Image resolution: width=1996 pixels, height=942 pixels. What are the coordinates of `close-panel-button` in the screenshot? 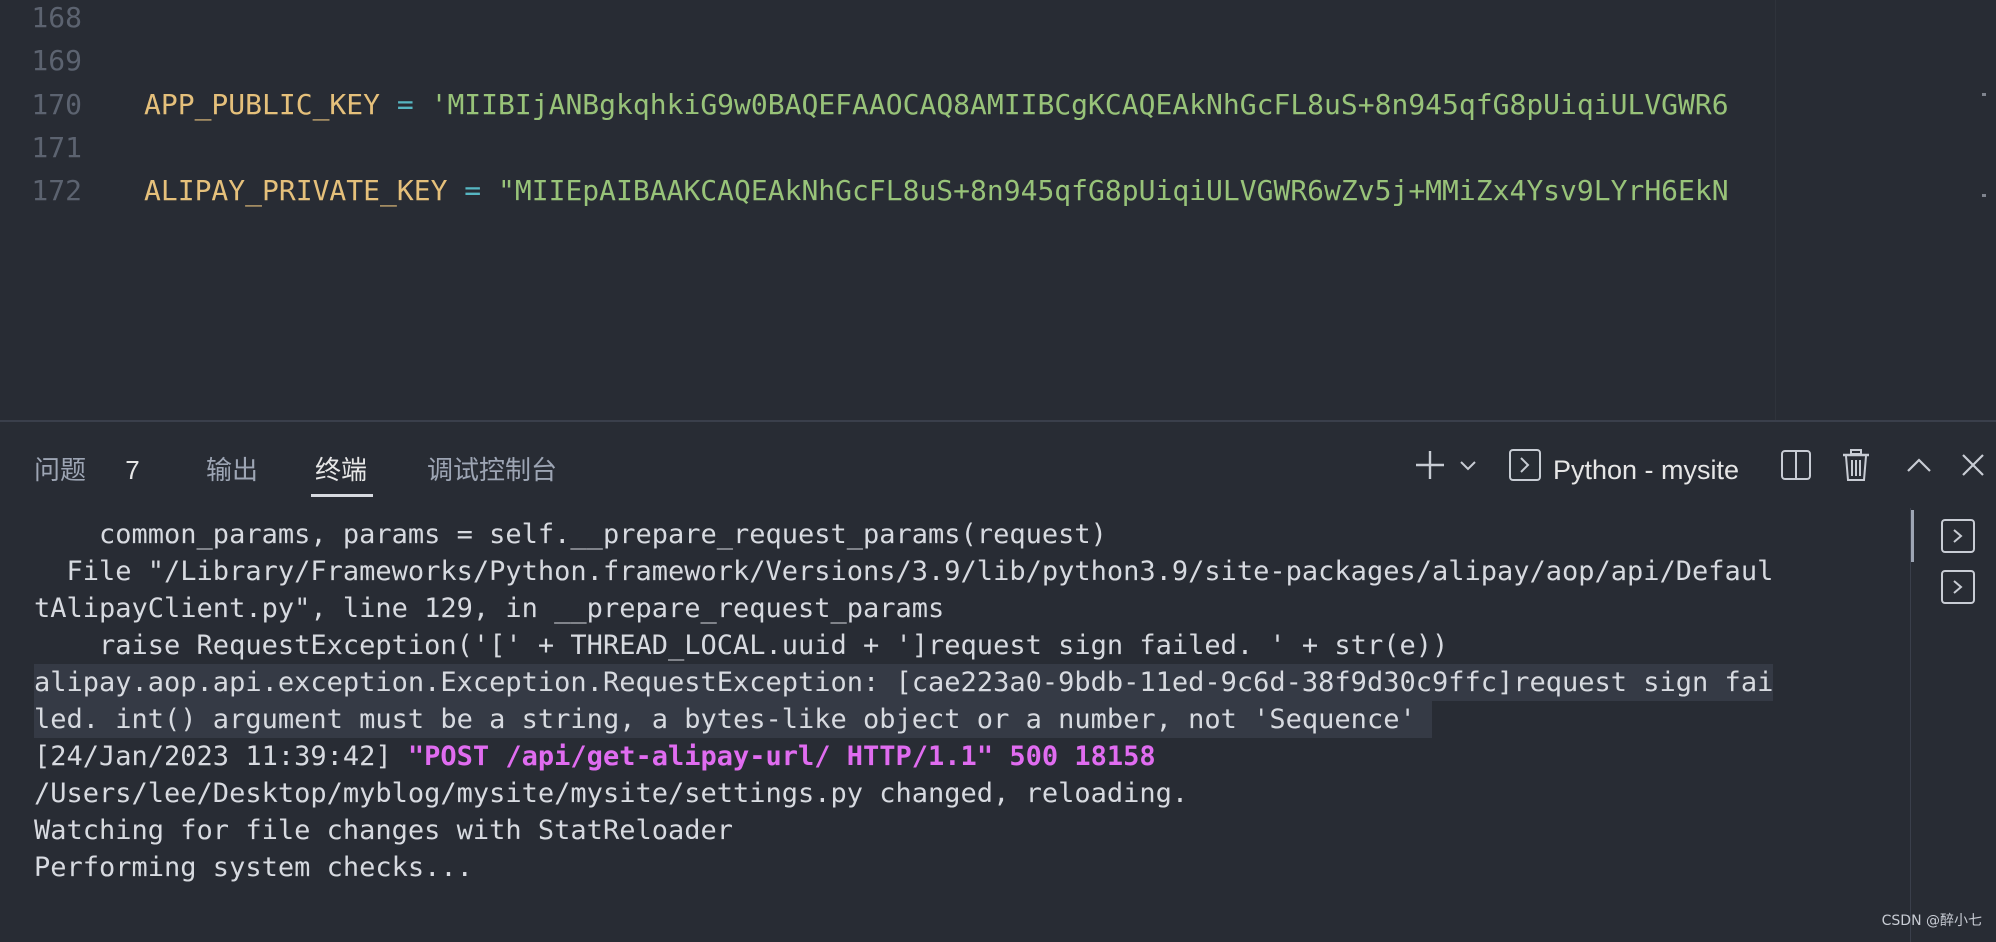 It's located at (1973, 465).